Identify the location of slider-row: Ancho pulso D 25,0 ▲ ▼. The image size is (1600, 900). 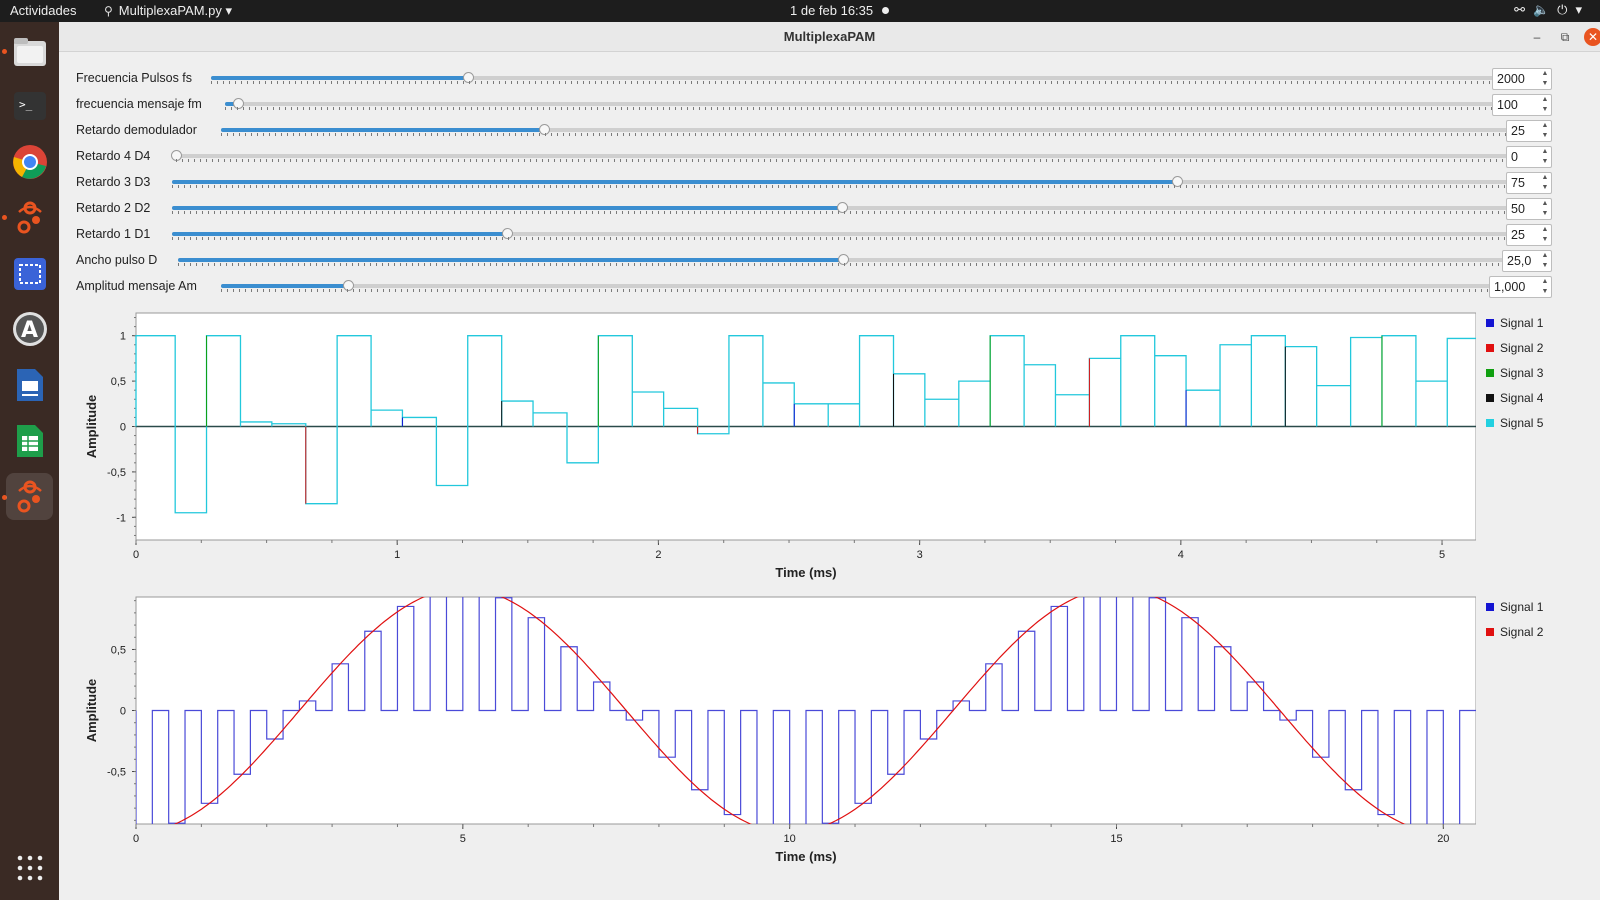
(829, 261).